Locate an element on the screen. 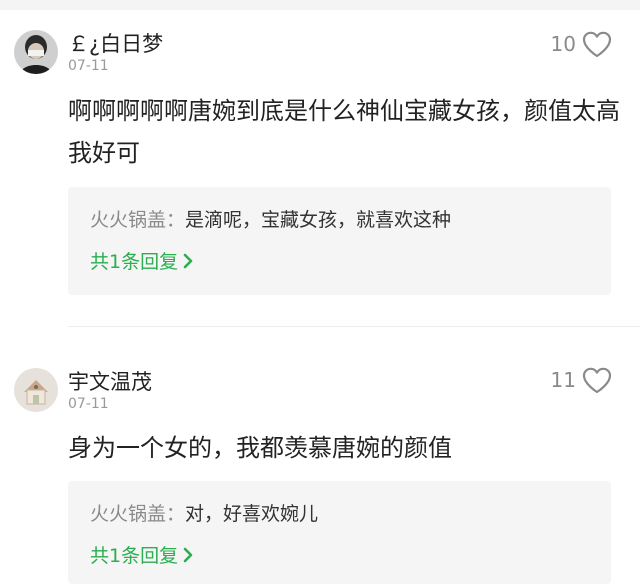 Image resolution: width=640 pixels, height=584 pixels. reply-content: 对，好喜欢婉儿 is located at coordinates (252, 514).